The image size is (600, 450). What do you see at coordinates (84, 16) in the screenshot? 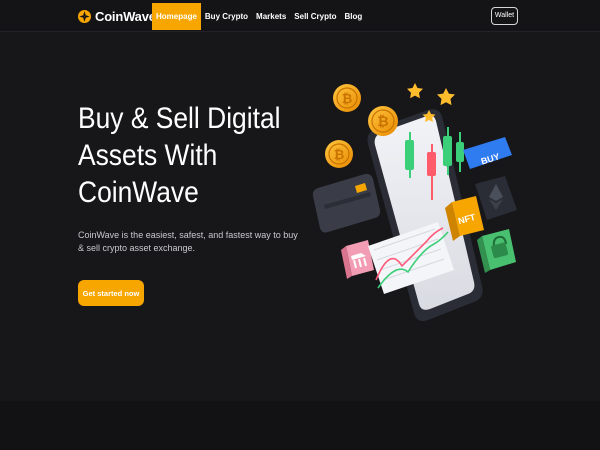
I see `coinwave-logo-icon` at bounding box center [84, 16].